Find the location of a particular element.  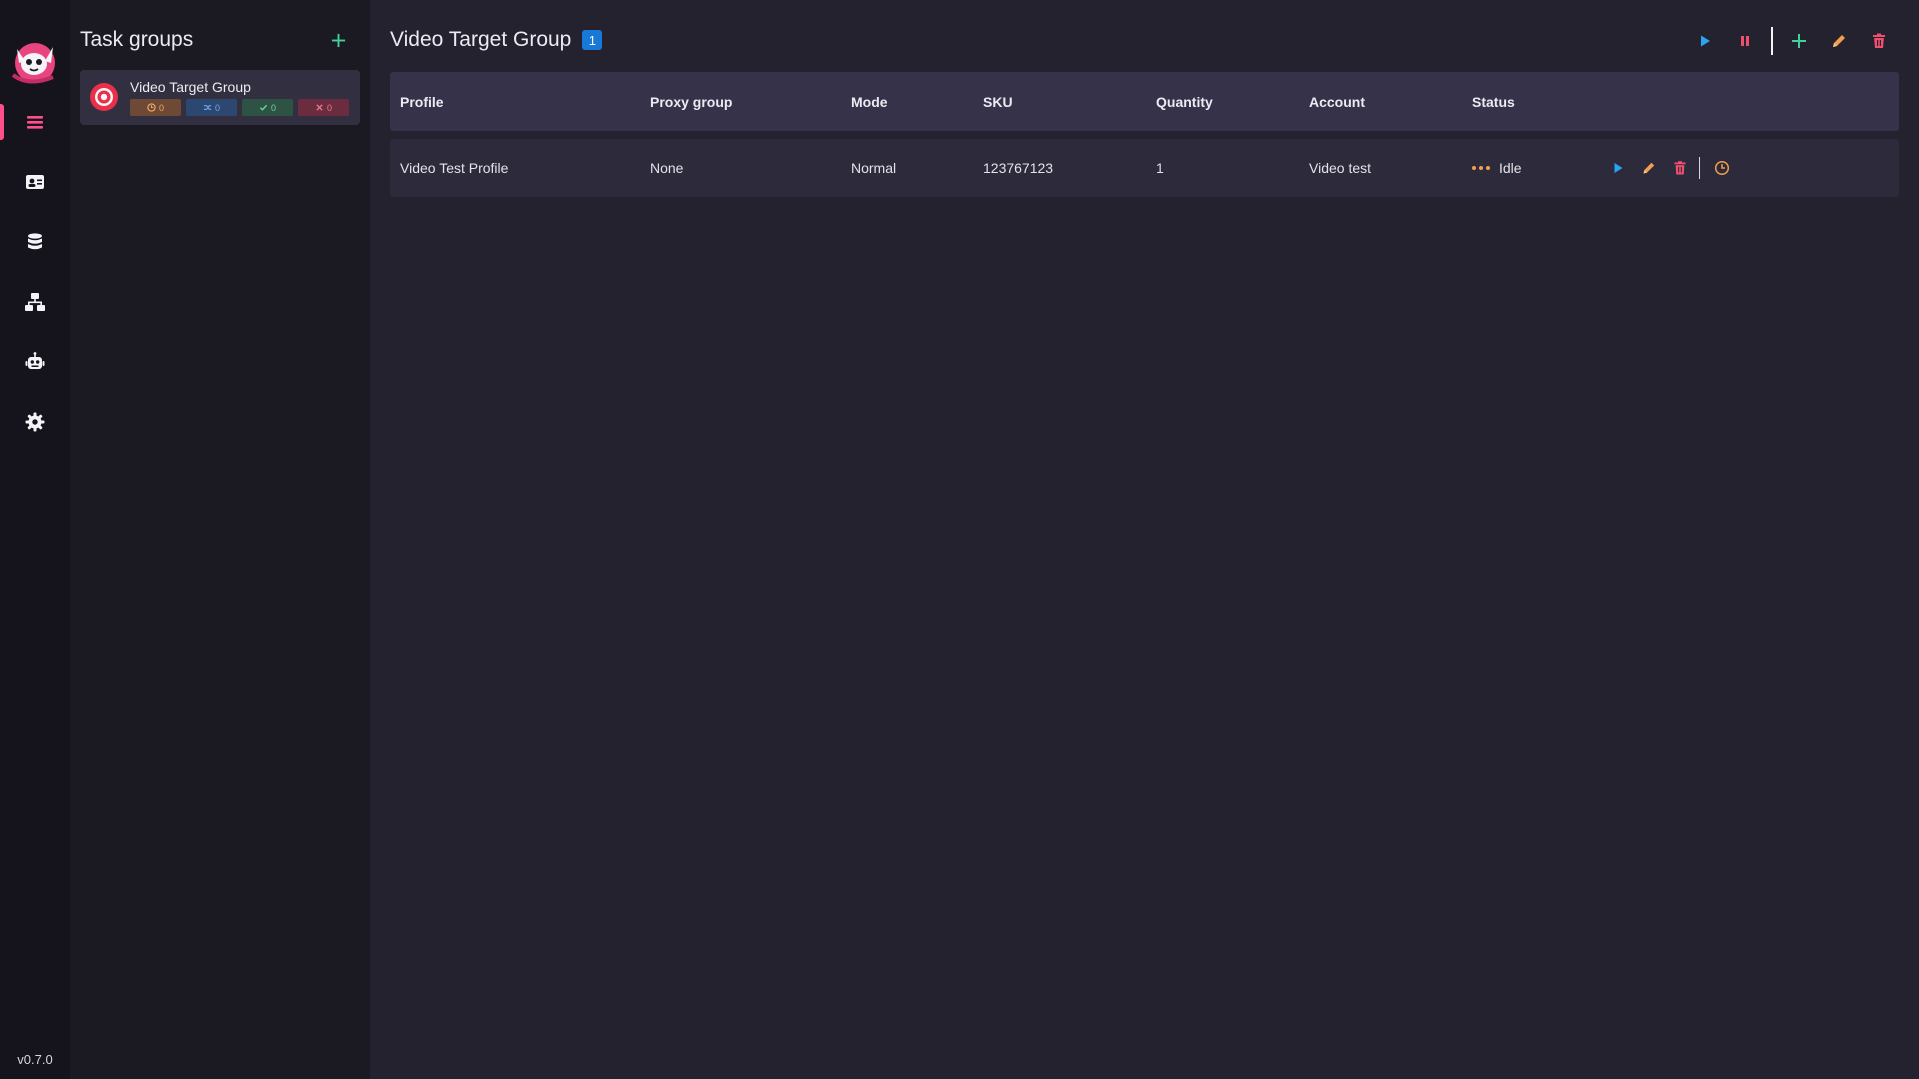

group-name: Video Target Group is located at coordinates (190, 87).